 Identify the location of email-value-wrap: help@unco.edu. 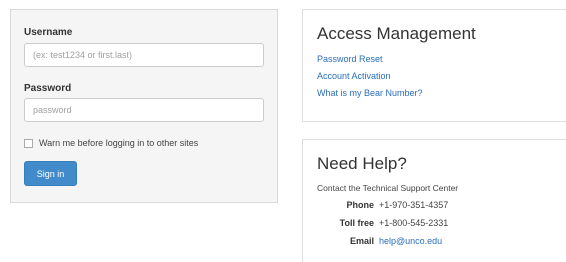
(410, 241).